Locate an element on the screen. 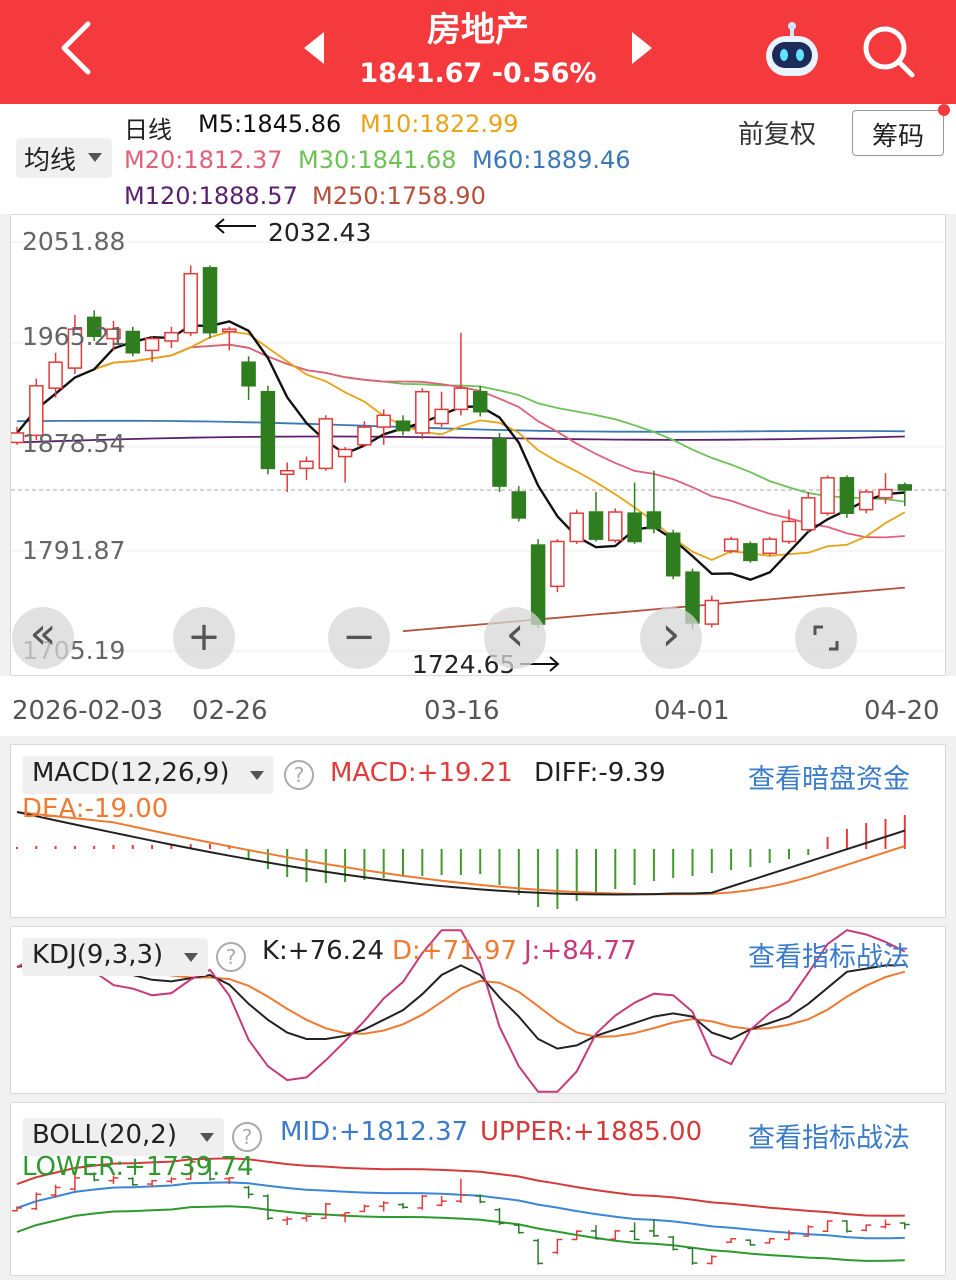 Image resolution: width=956 pixels, height=1280 pixels. kdj-strategy-link: 查看指标战法 is located at coordinates (829, 954).